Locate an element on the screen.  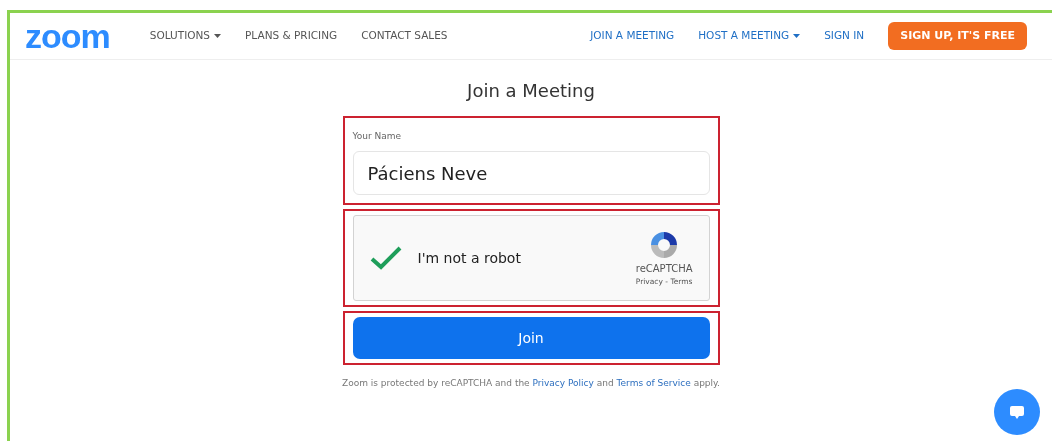
zoom-logo: zoom is located at coordinates (67, 36).